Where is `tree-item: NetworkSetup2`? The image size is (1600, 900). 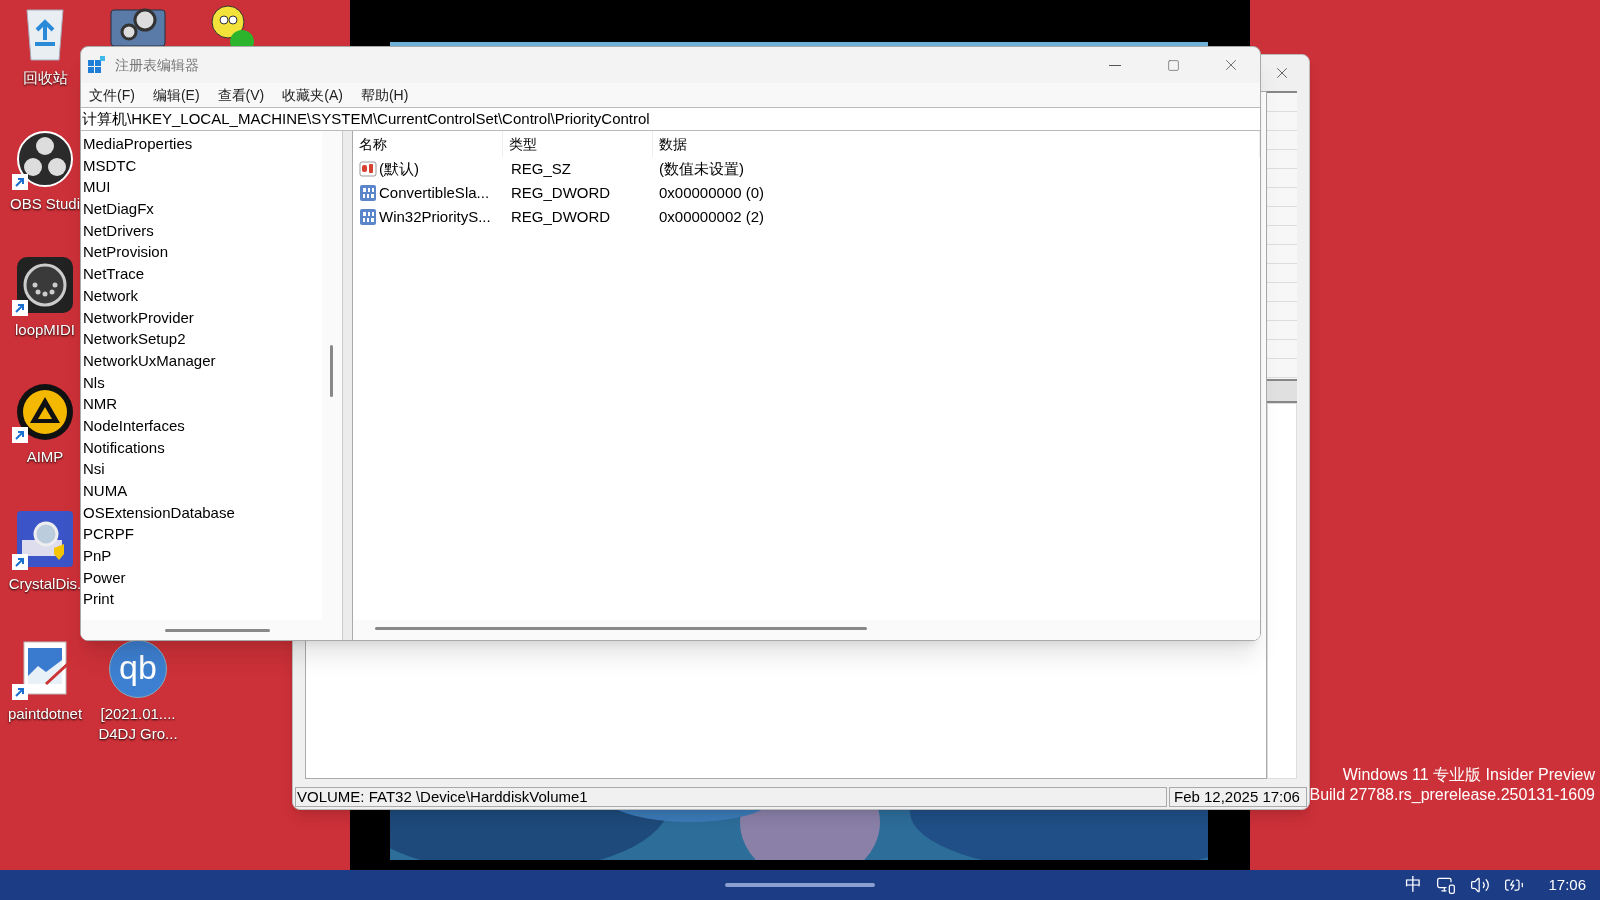 tree-item: NetworkSetup2 is located at coordinates (201, 339).